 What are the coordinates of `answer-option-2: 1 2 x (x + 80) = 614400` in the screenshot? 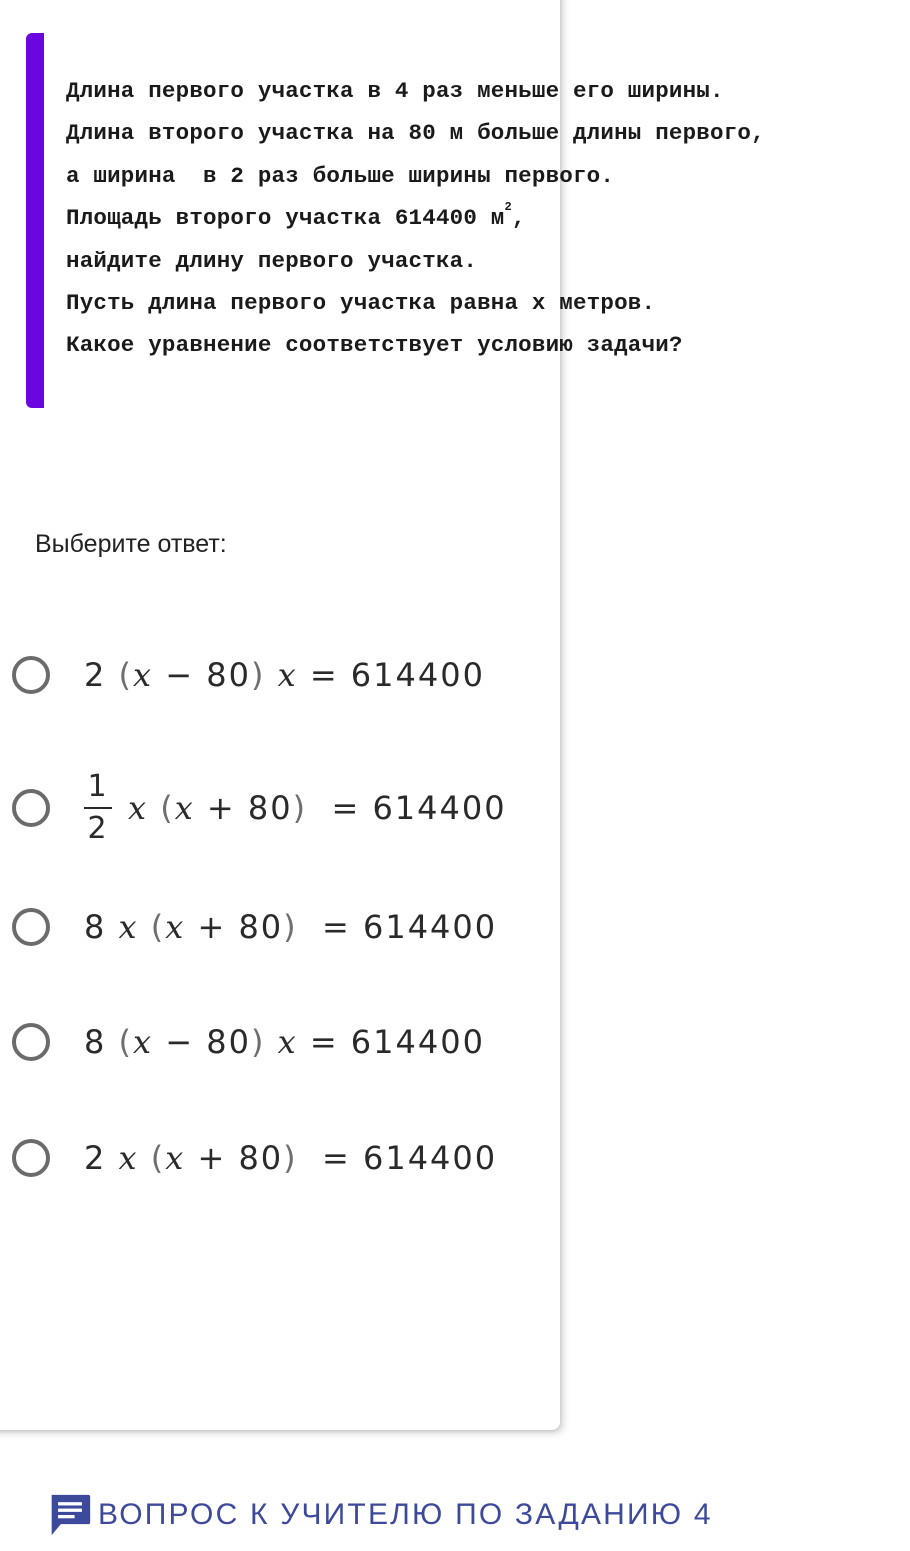 It's located at (259, 808).